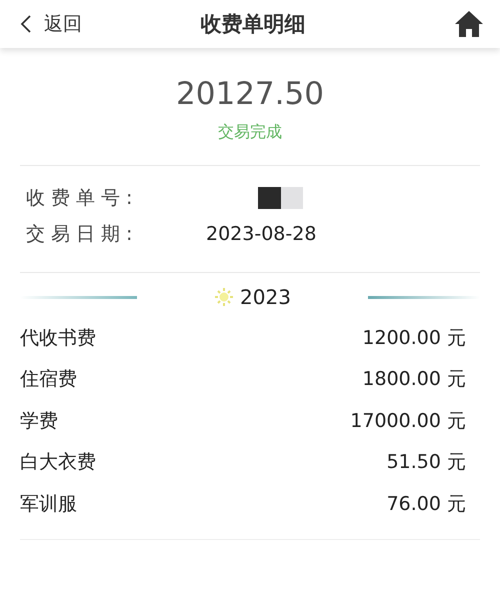 This screenshot has height=607, width=500. I want to click on page-title: 收费单明细, so click(253, 24).